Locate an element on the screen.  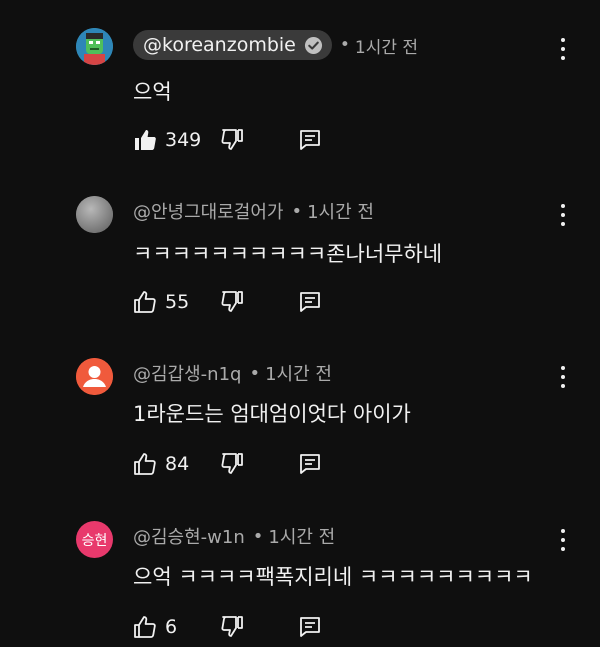
comment-text: 으억 ㅋㅋㅋㅋ팩폭지리네 ㅋㅋㅋㅋㅋㅋㅋㅋㅋ is located at coordinates (333, 577).